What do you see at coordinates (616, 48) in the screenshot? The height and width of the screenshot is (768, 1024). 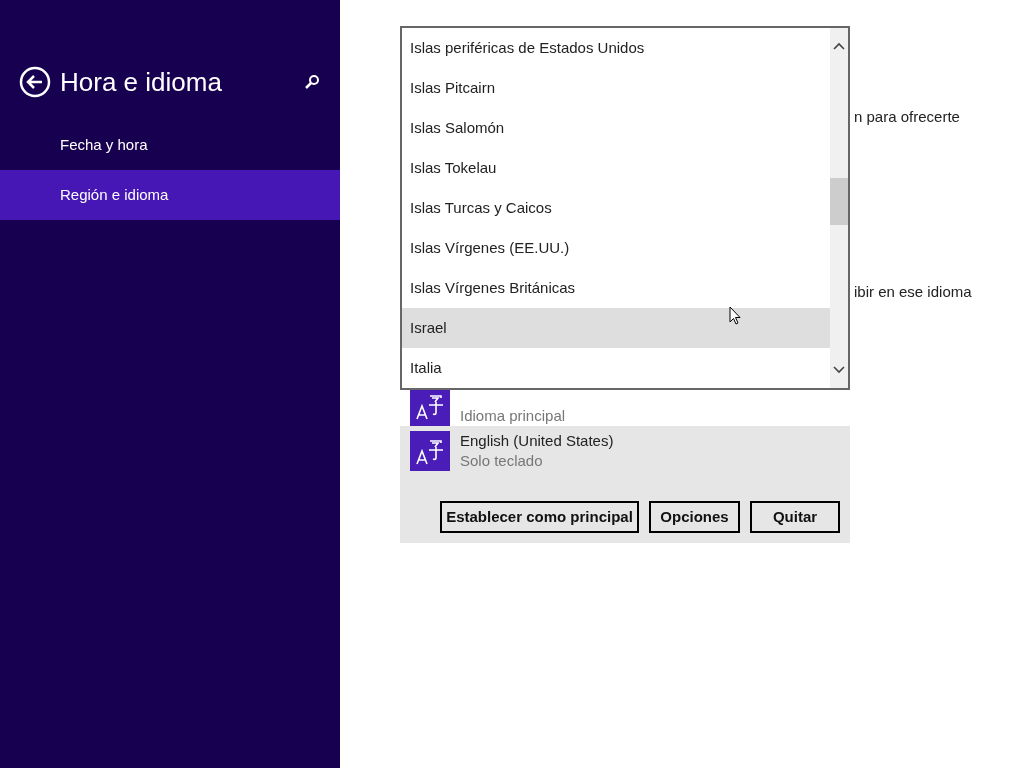 I see `country-option: Islas periféricas de Estados Unidos` at bounding box center [616, 48].